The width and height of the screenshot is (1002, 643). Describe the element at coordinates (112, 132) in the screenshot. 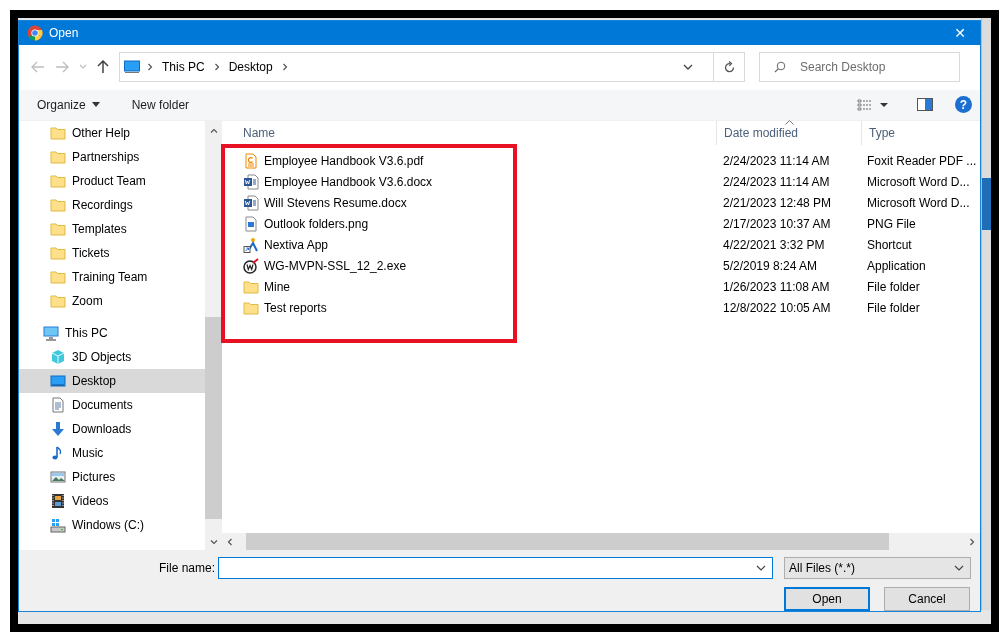

I see `nav-item: Other Help` at that location.